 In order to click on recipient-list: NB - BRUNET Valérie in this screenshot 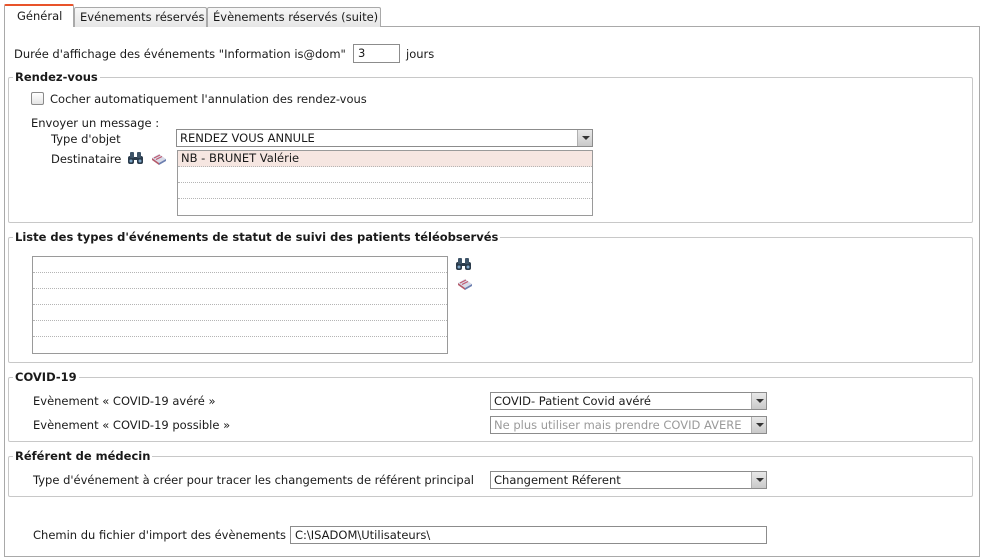, I will do `click(385, 183)`.